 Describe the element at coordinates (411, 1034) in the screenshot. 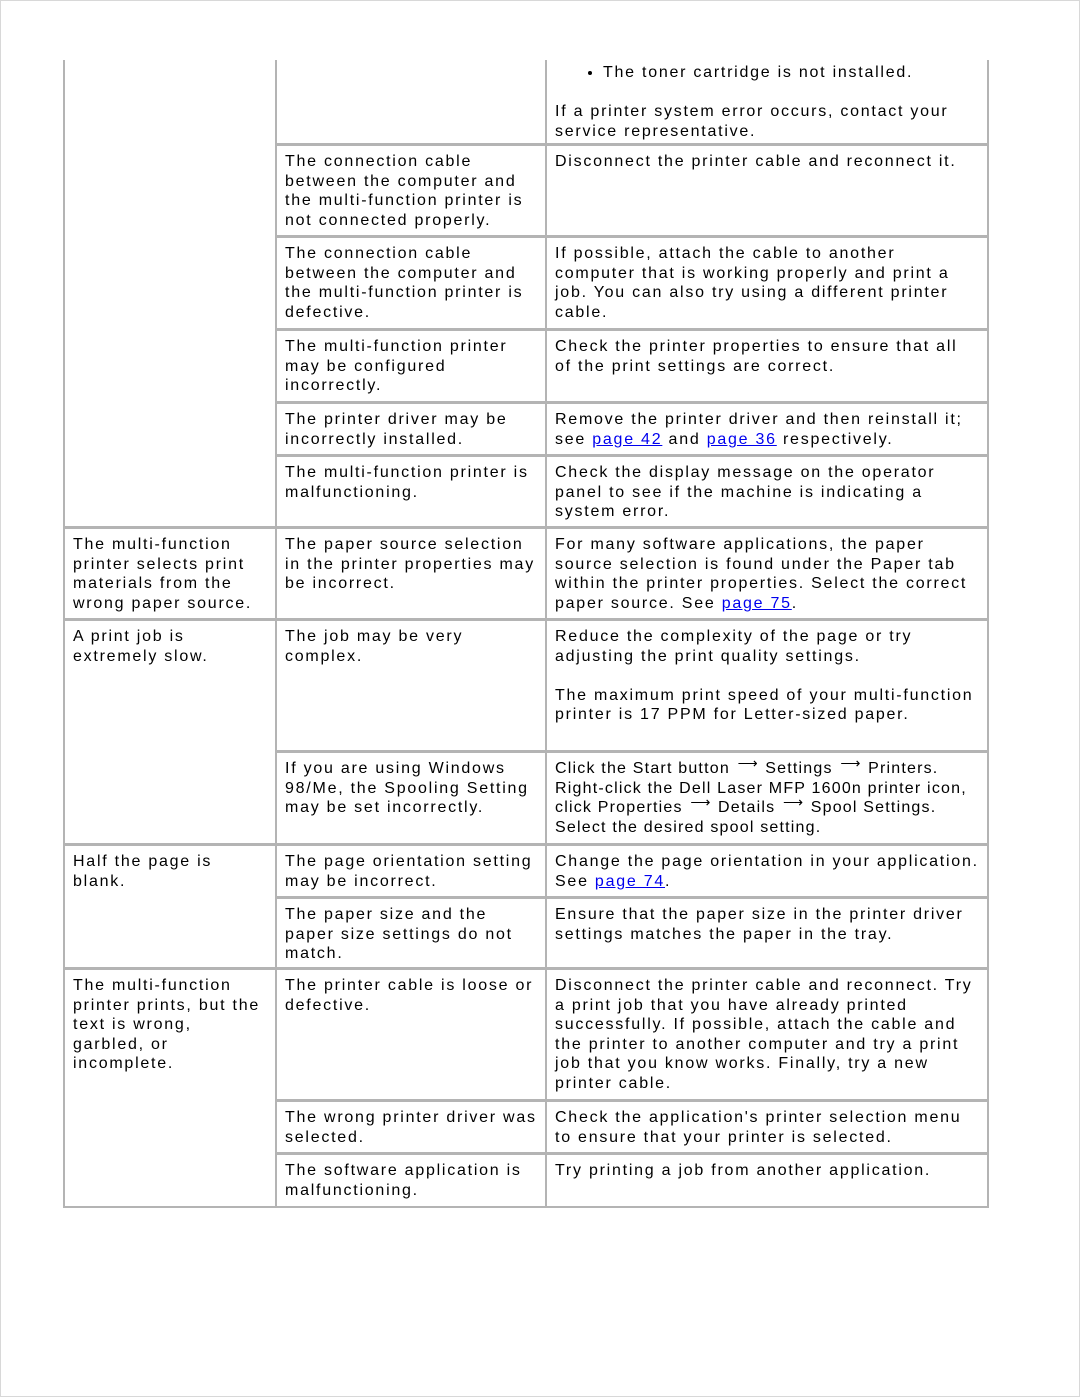

I see `cause-cell: The printer cable is loose or defective.` at that location.